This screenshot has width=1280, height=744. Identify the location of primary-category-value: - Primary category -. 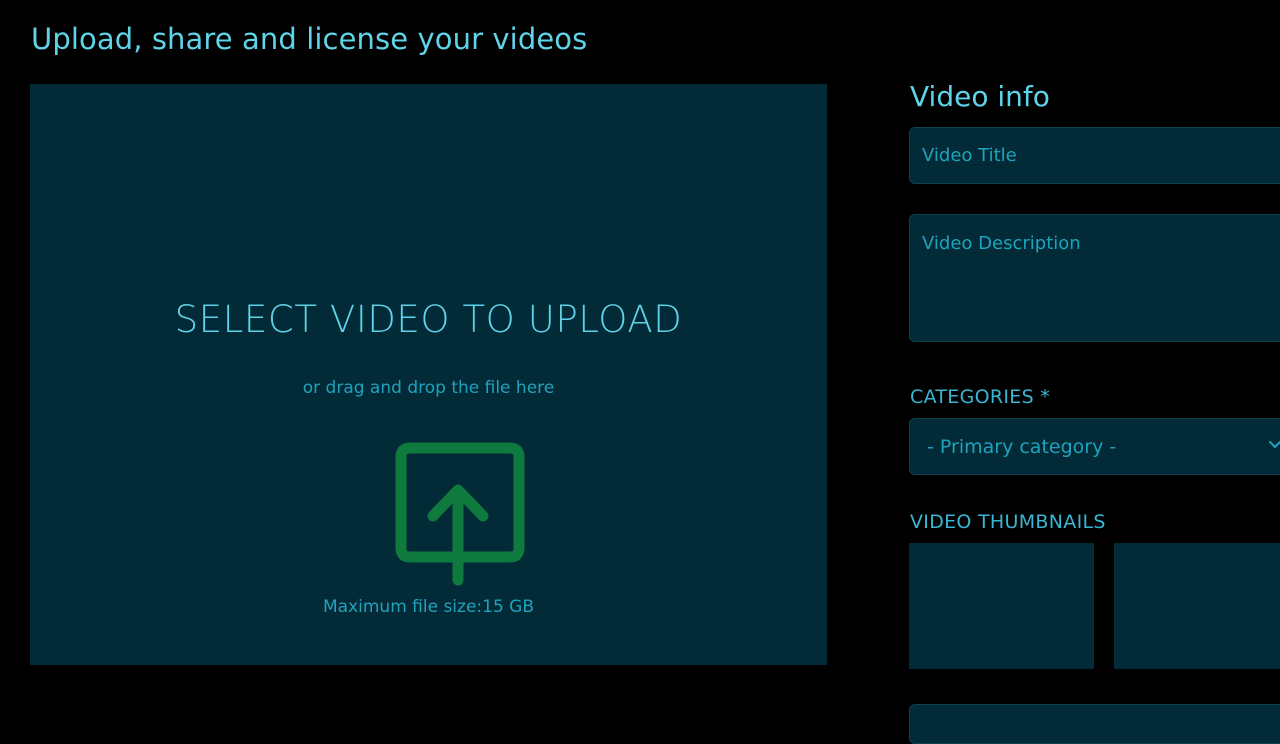
(1022, 447).